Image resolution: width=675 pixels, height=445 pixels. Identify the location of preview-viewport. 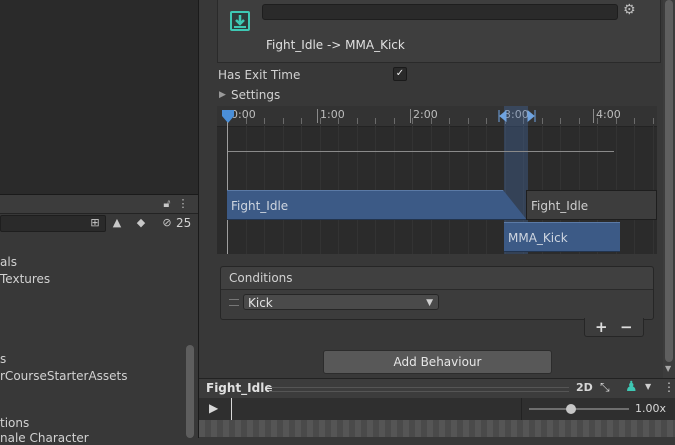
(437, 428).